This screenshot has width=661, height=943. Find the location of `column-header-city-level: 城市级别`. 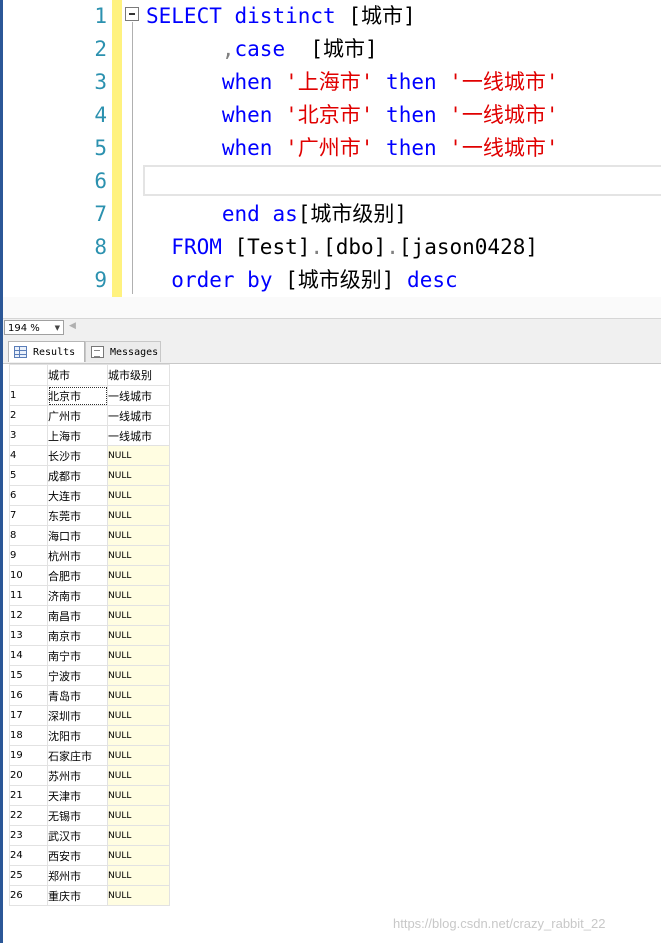

column-header-city-level: 城市级别 is located at coordinates (138, 375).